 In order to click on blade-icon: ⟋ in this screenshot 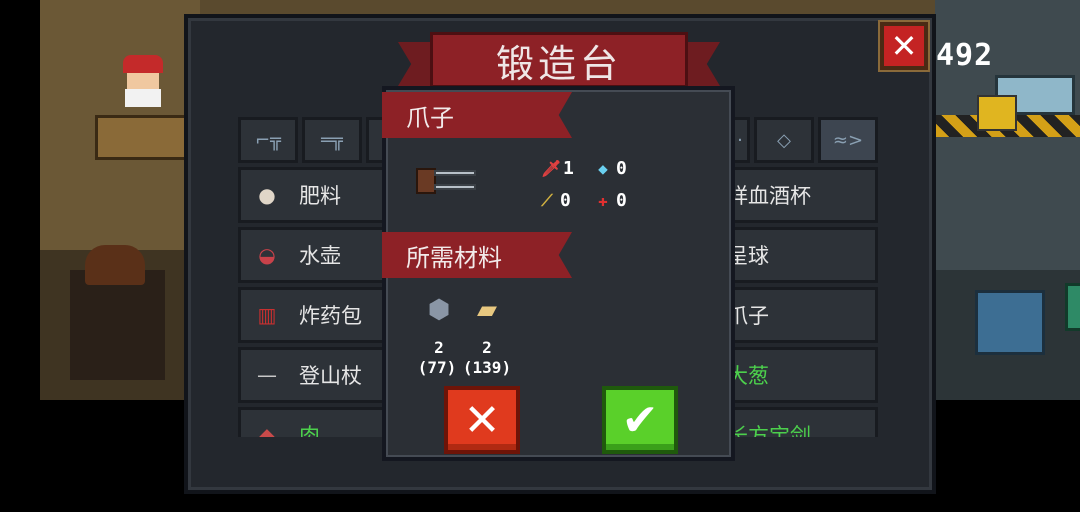, I will do `click(547, 200)`.